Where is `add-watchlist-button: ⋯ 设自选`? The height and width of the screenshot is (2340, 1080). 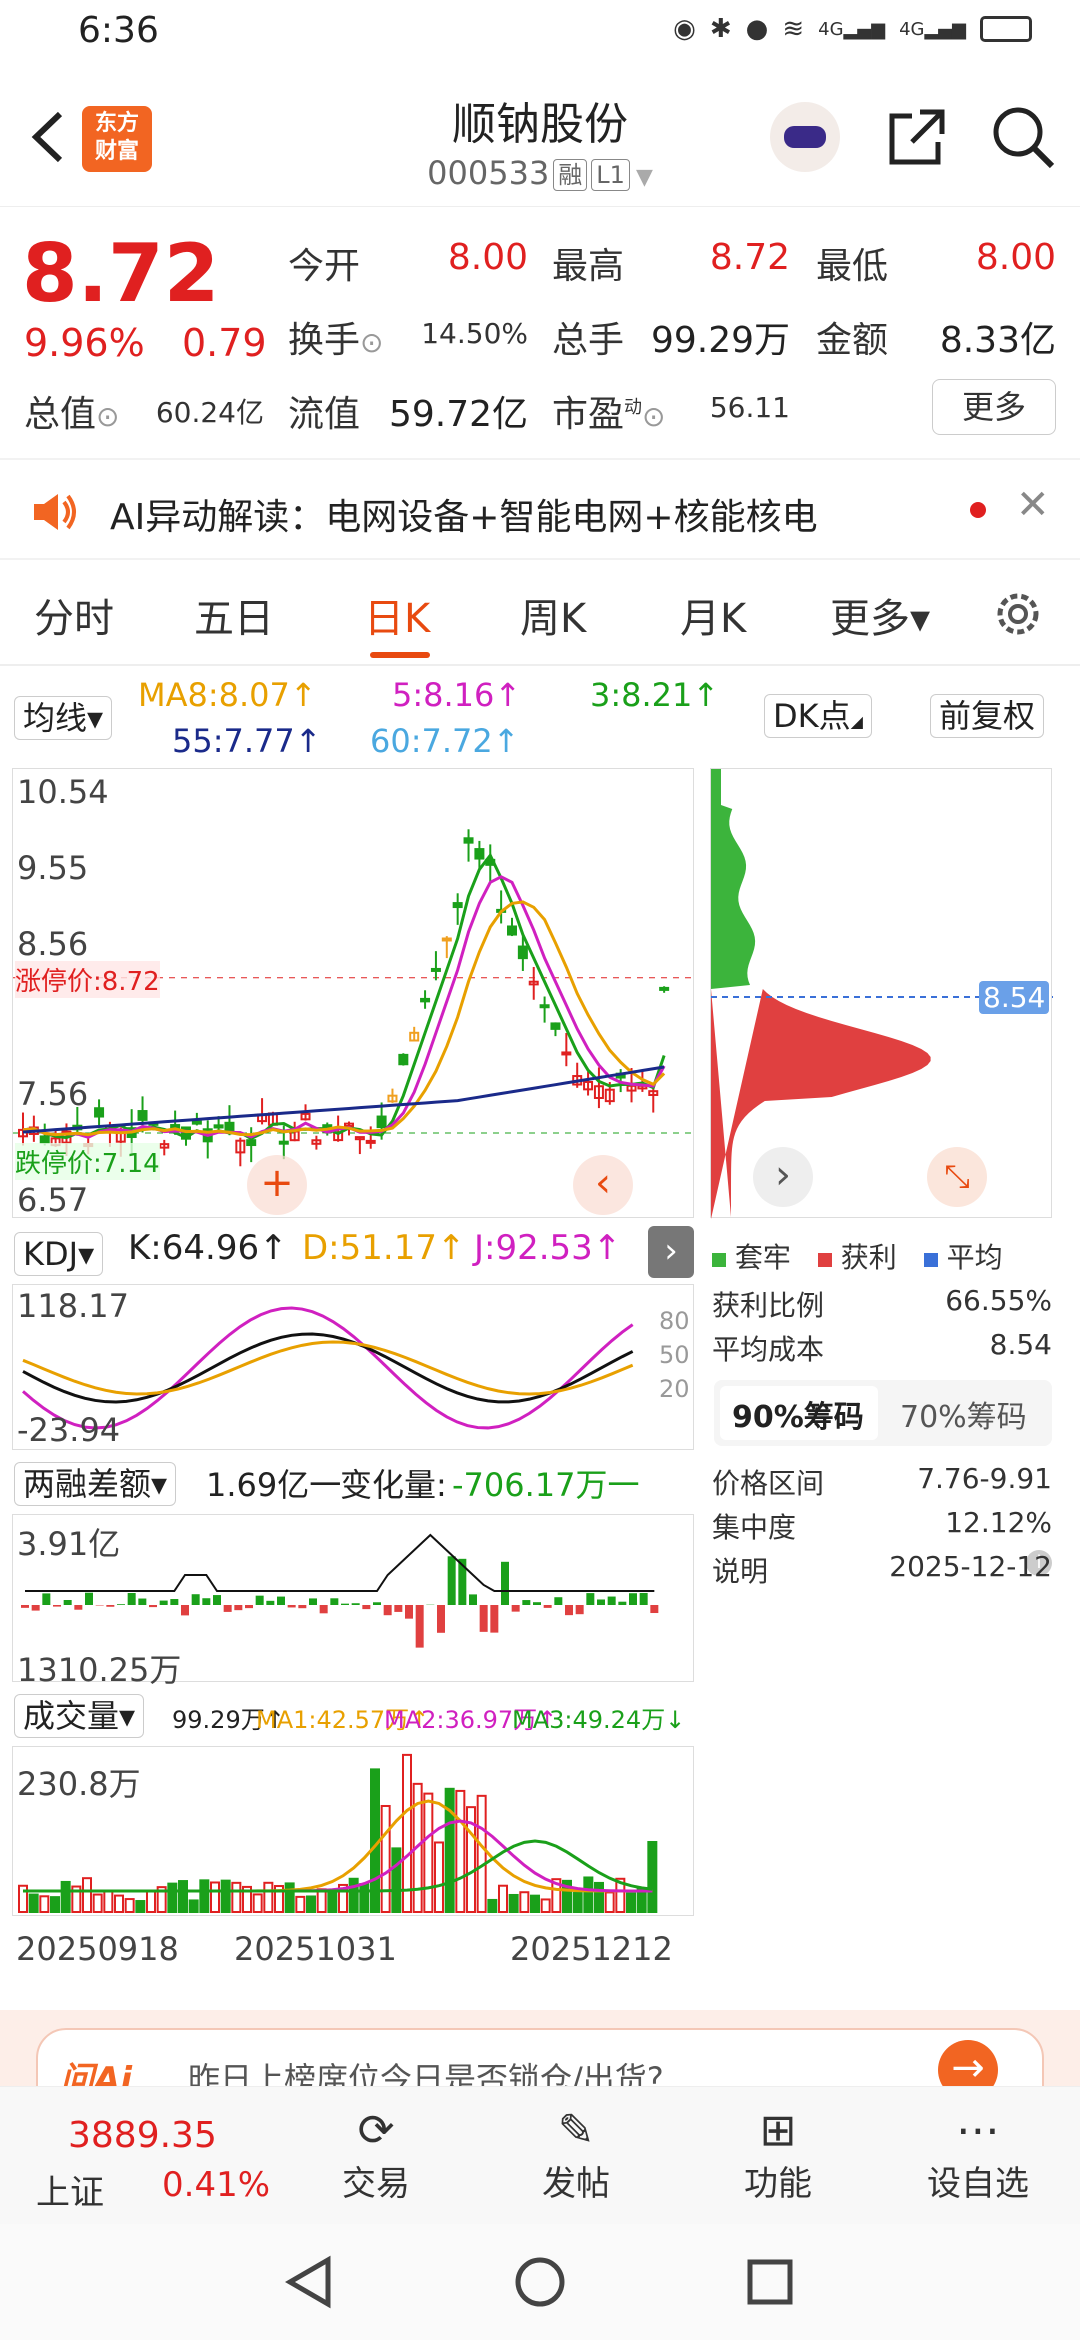 add-watchlist-button: ⋯ 设自选 is located at coordinates (978, 2155).